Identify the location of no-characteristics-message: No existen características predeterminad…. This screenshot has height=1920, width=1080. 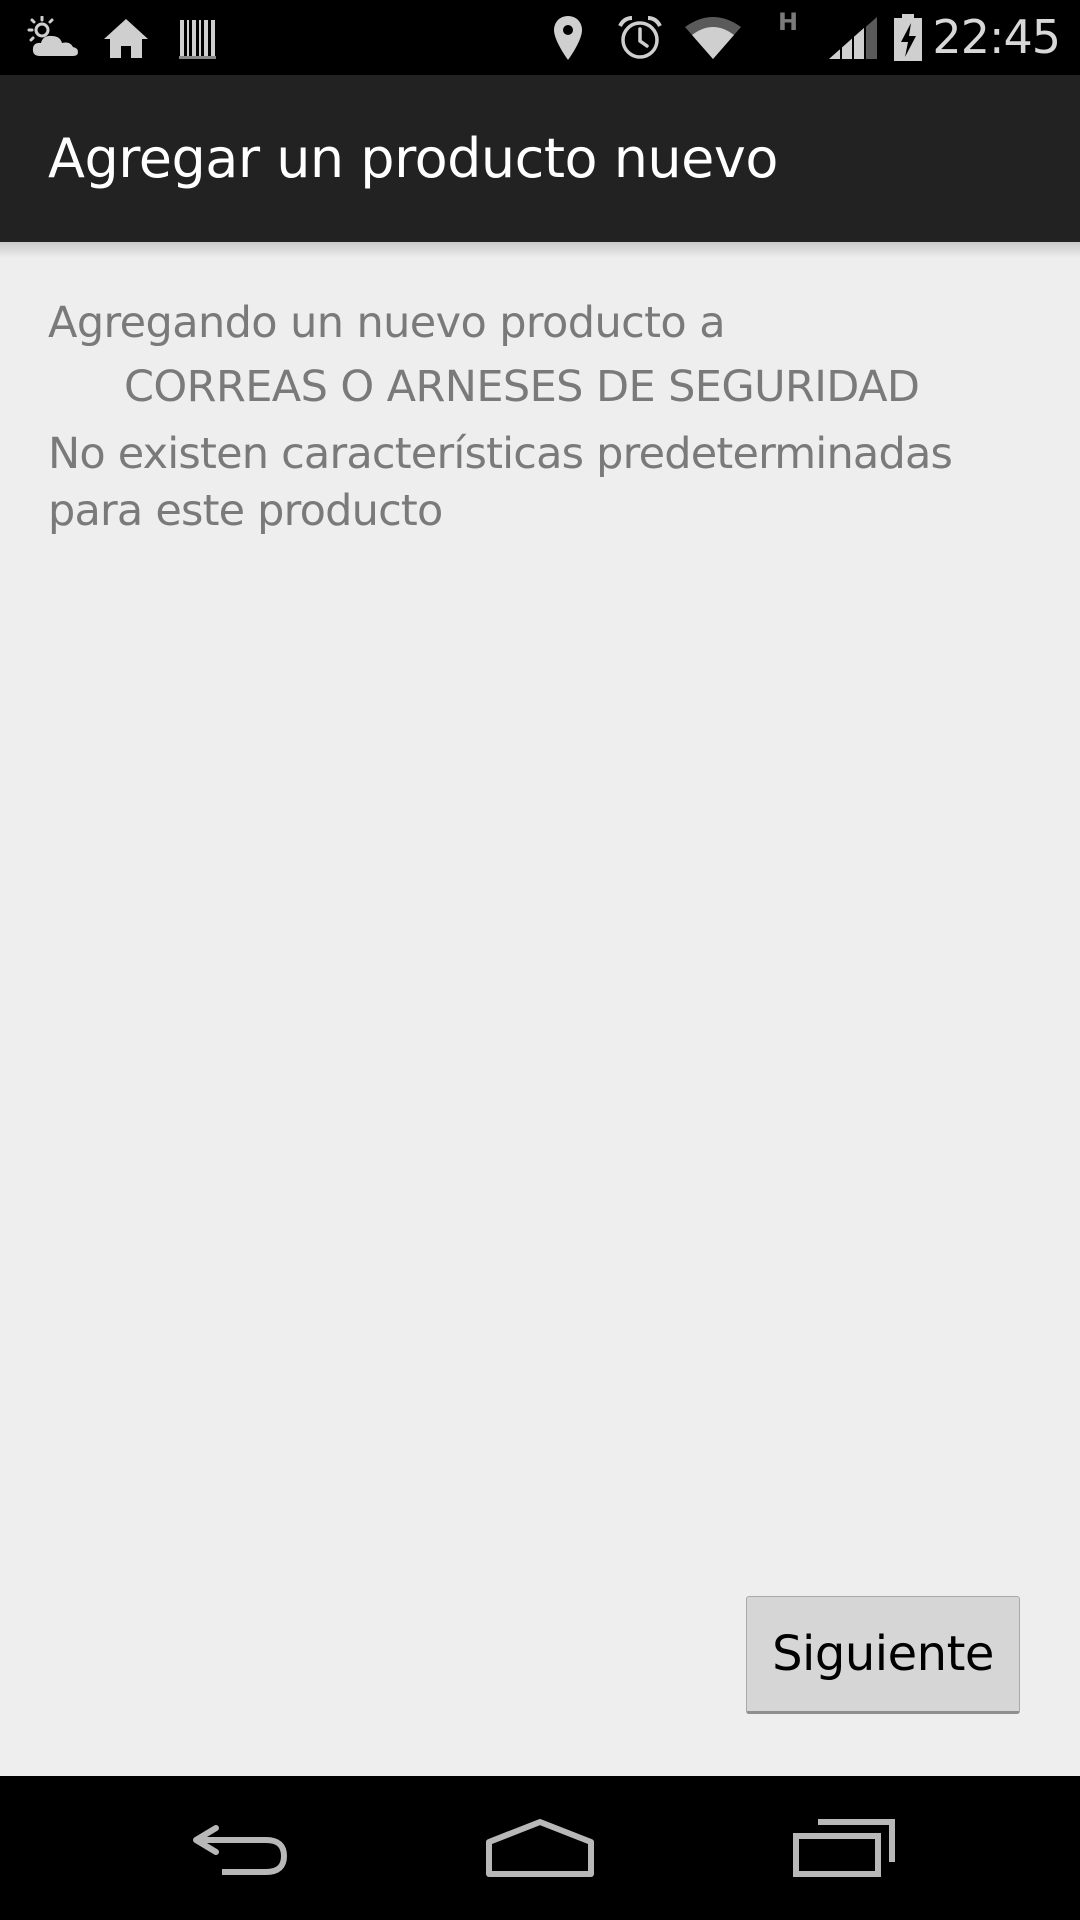
(500, 482).